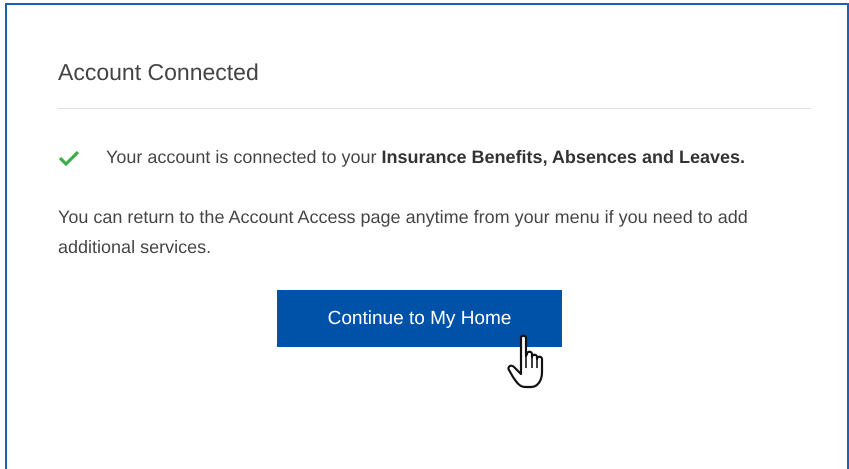  I want to click on card-title: Account Connected, so click(159, 72).